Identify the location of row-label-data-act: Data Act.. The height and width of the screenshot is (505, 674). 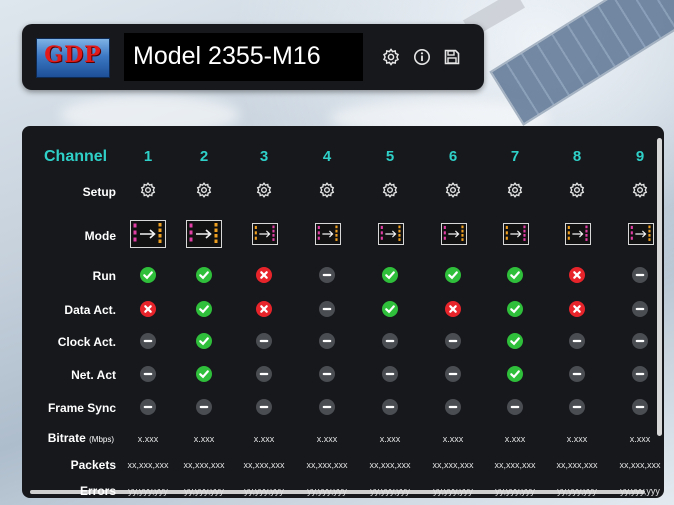
(90, 310).